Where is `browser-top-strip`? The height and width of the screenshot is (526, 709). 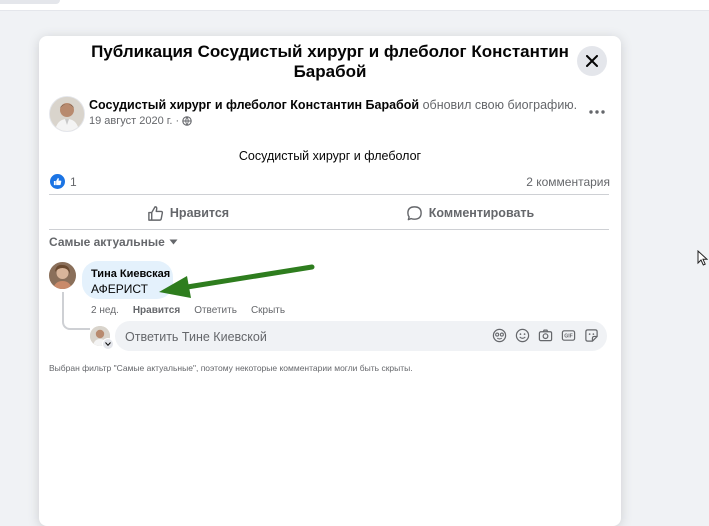
browser-top-strip is located at coordinates (354, 5).